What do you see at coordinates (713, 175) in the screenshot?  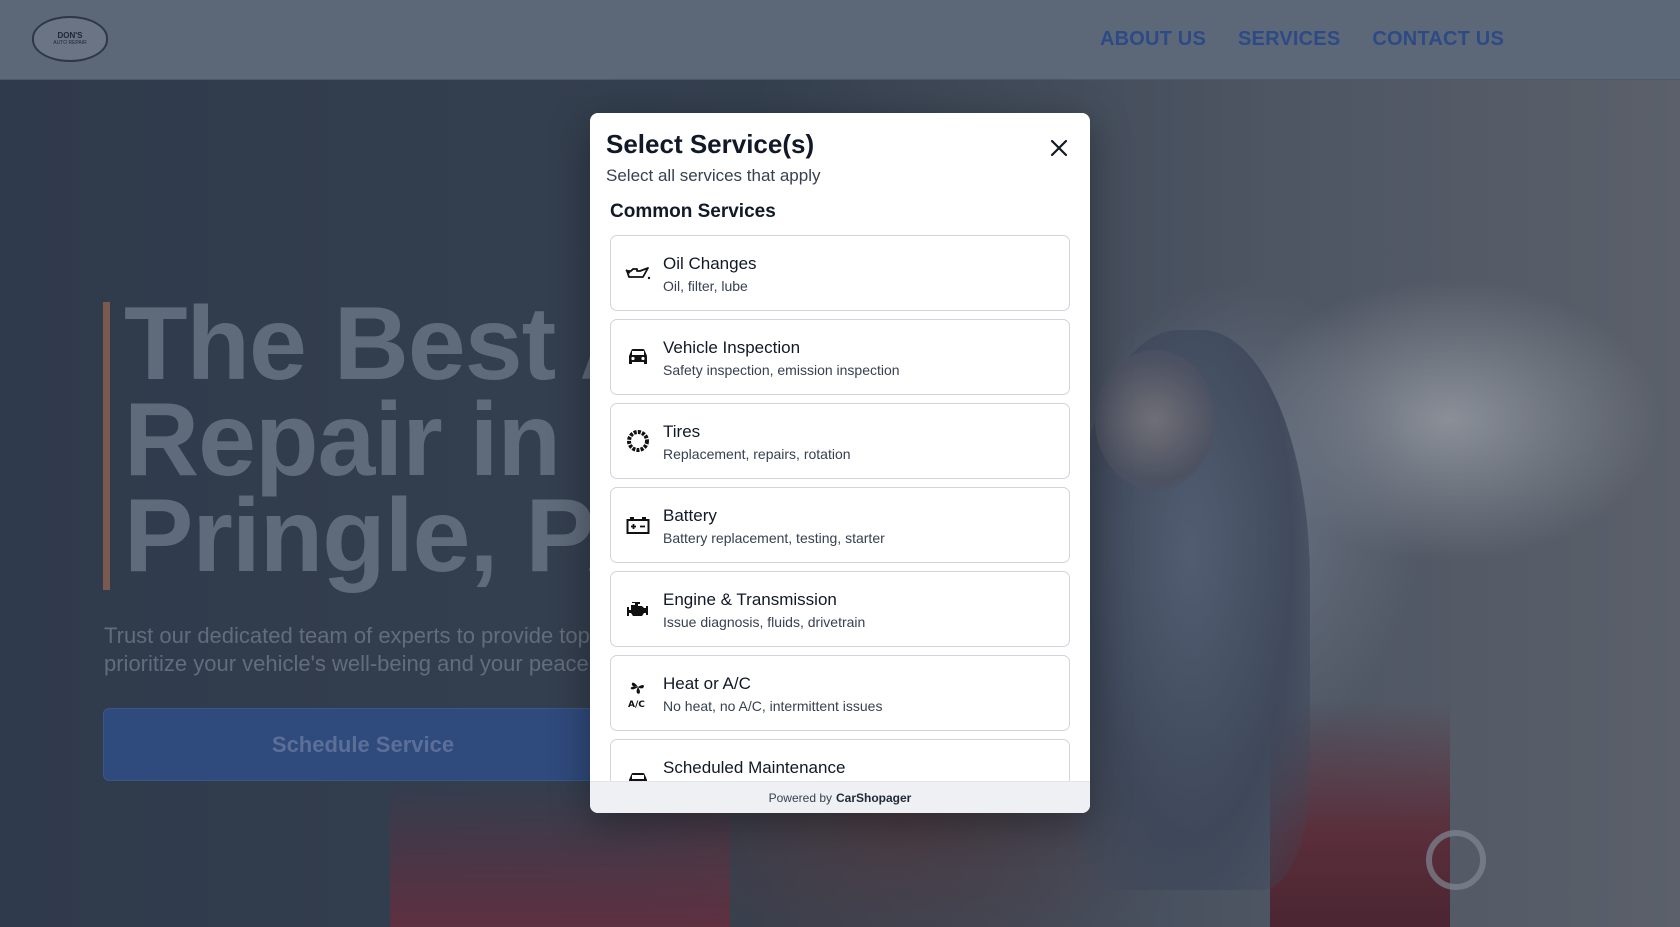 I see `modal-subtitle: Select all services that apply` at bounding box center [713, 175].